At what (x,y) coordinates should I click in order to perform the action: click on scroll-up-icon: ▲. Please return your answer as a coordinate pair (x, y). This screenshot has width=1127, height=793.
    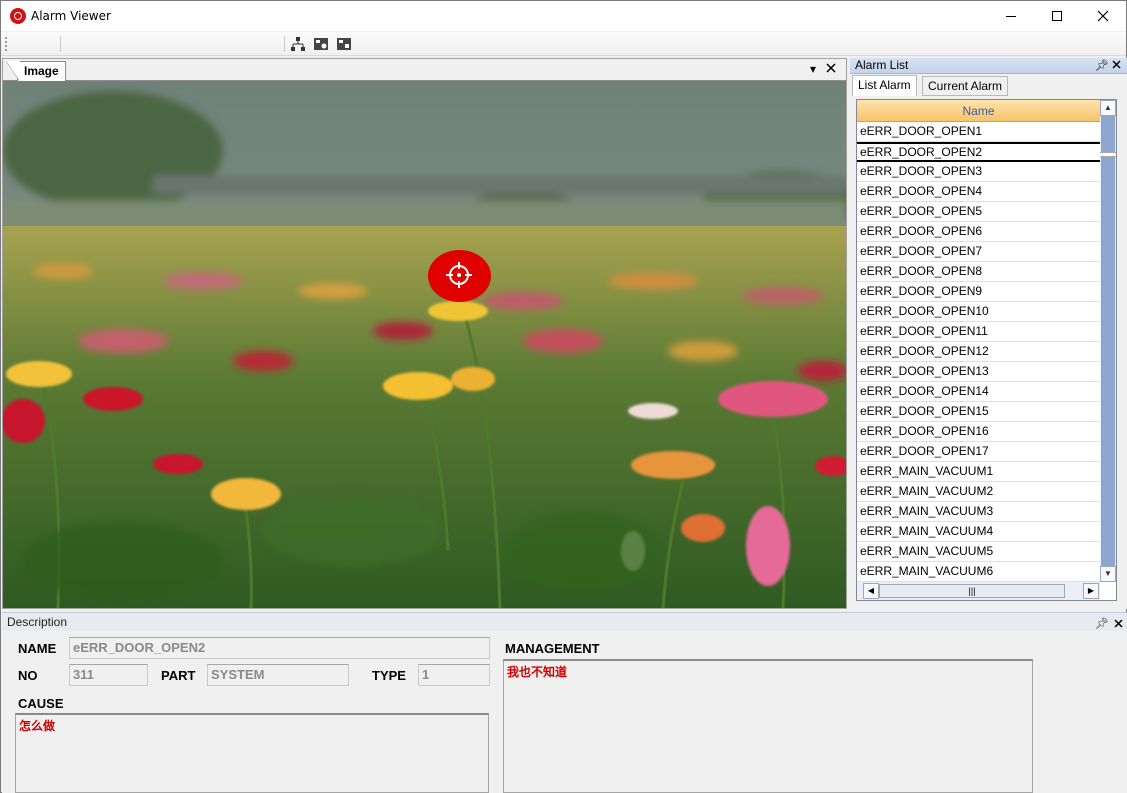
    Looking at the image, I should click on (1108, 108).